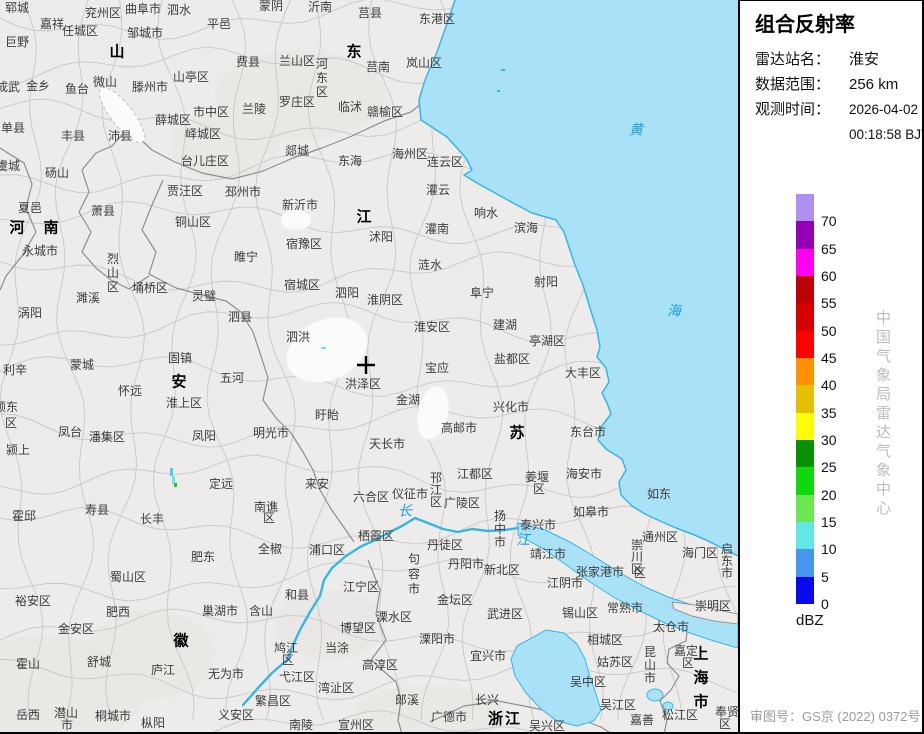 This screenshot has height=734, width=924. What do you see at coordinates (381, 237) in the screenshot?
I see `map-label: 沭阳` at bounding box center [381, 237].